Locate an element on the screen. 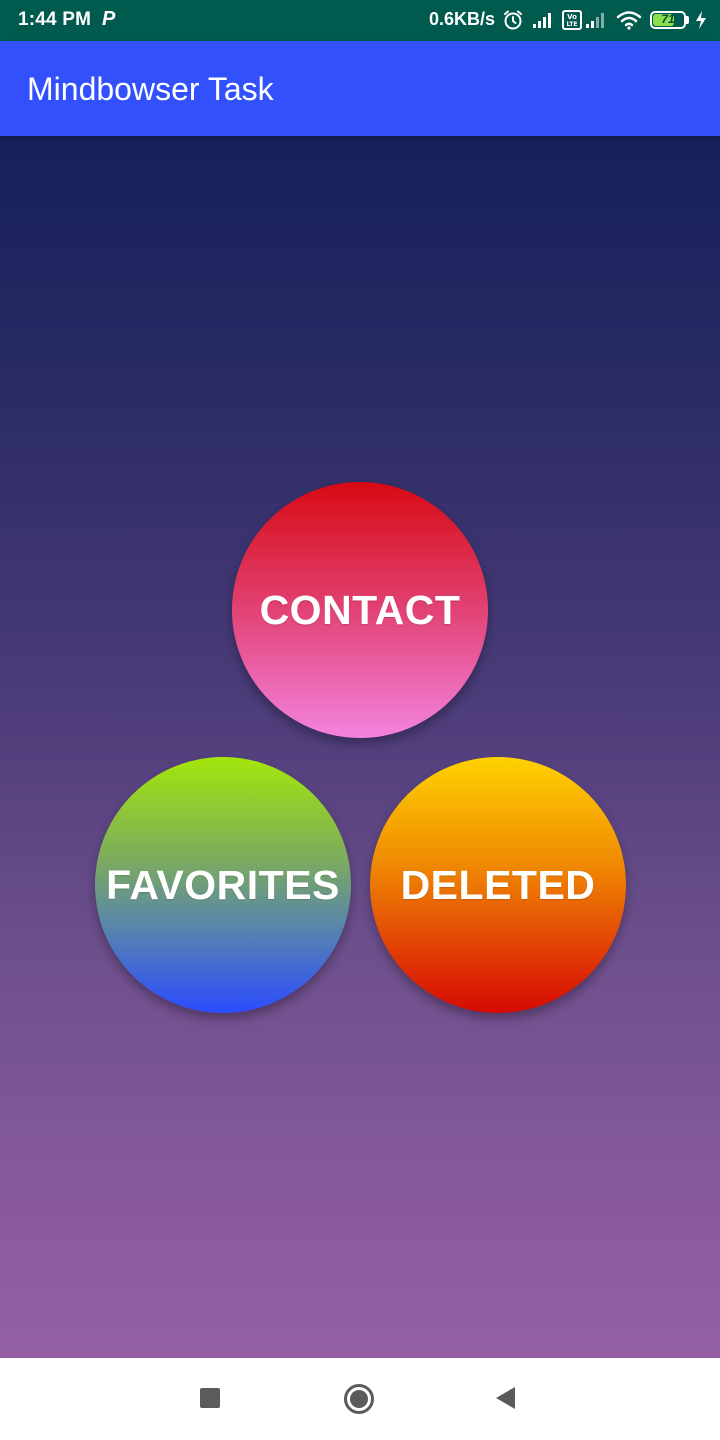 The height and width of the screenshot is (1440, 720). battery-level: 71 is located at coordinates (668, 19).